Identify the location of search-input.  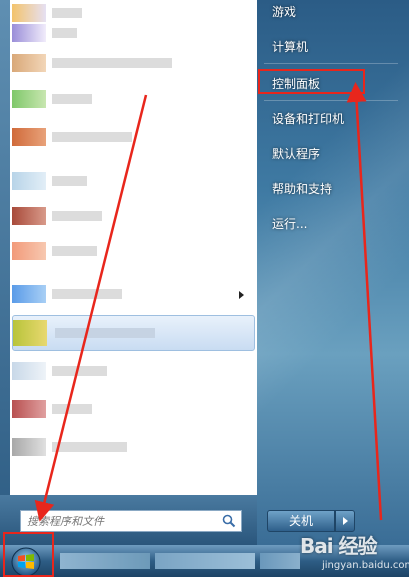
(117, 521).